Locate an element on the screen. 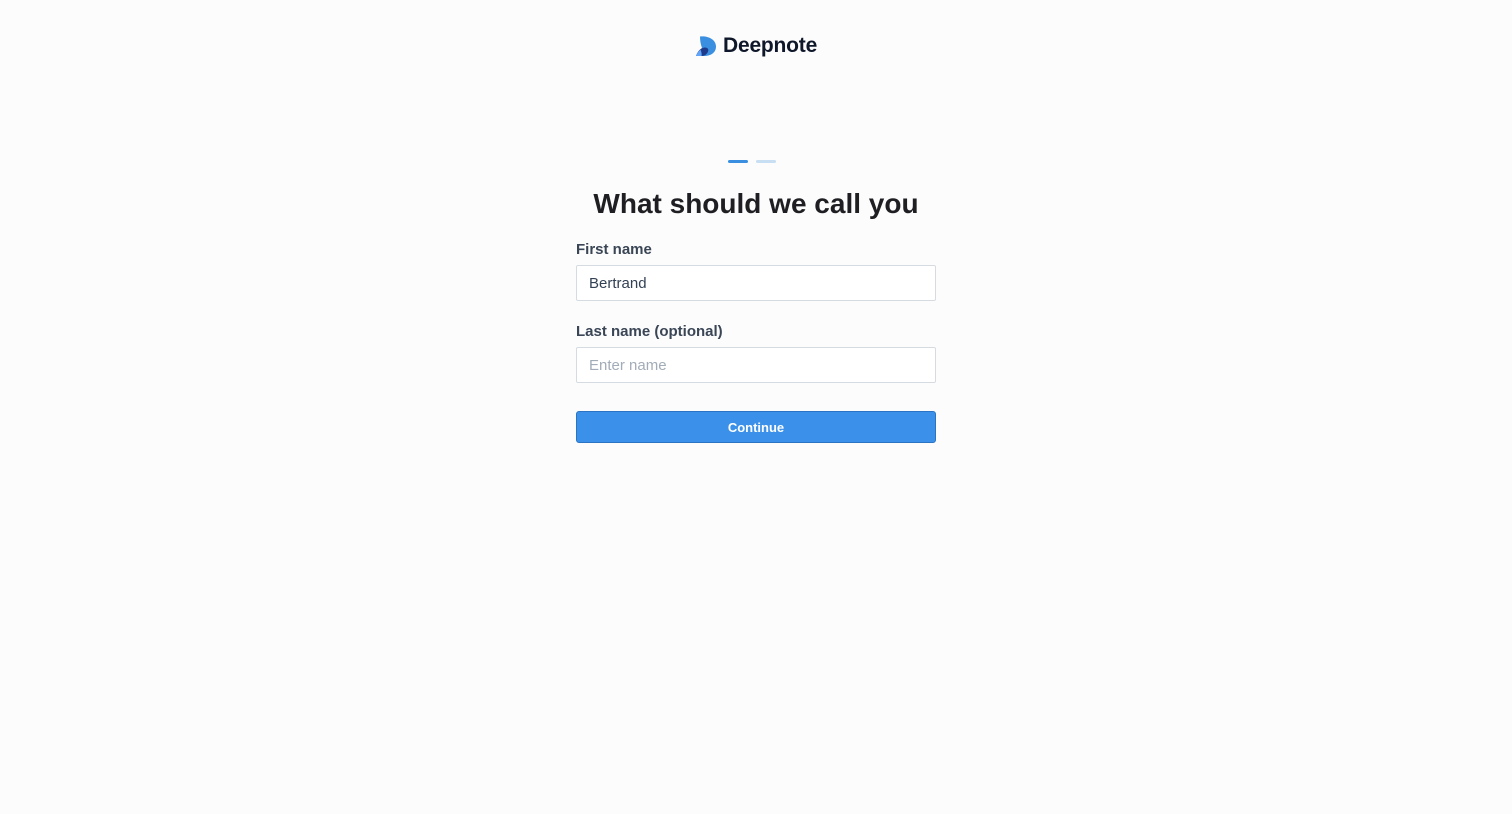 The height and width of the screenshot is (814, 1512). name-form: First name Last name (optional) Continue is located at coordinates (756, 341).